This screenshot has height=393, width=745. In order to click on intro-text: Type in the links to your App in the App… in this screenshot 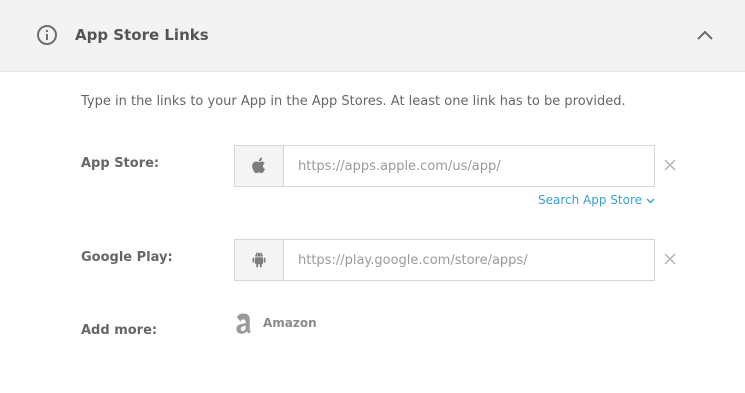, I will do `click(353, 101)`.